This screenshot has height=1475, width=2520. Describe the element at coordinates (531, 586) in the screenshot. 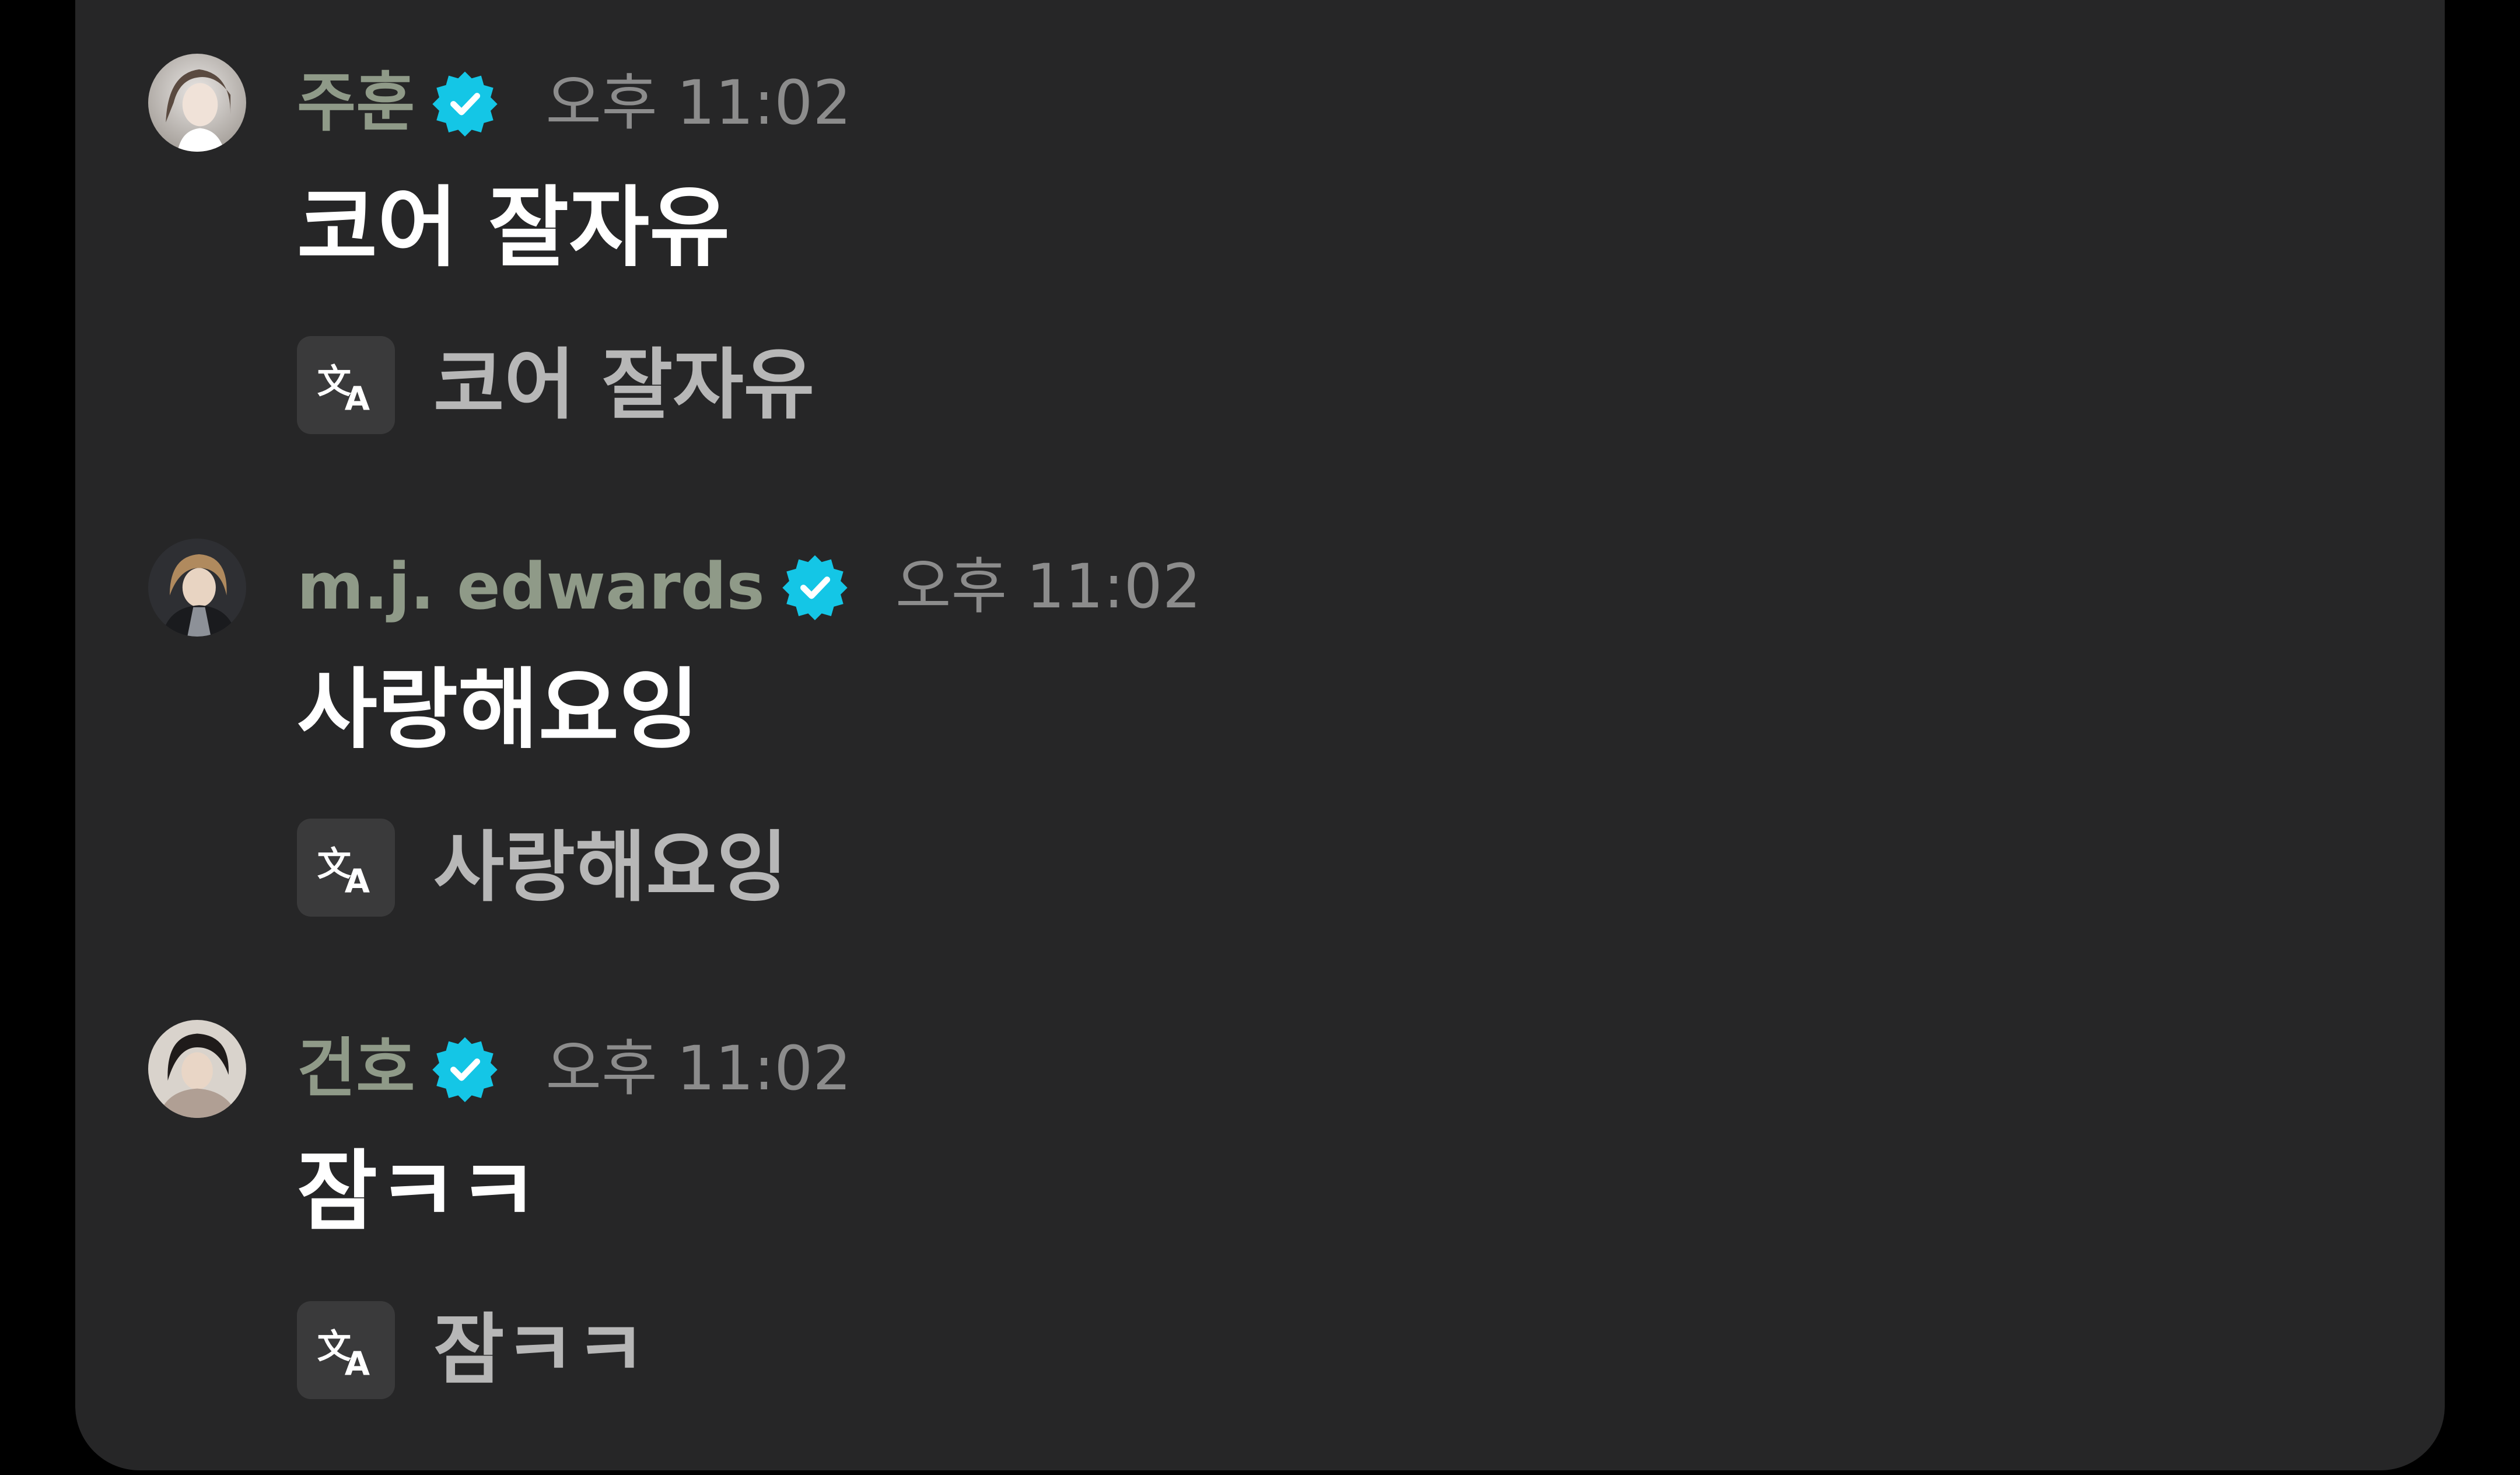

I see `username: m.j. edwards` at that location.